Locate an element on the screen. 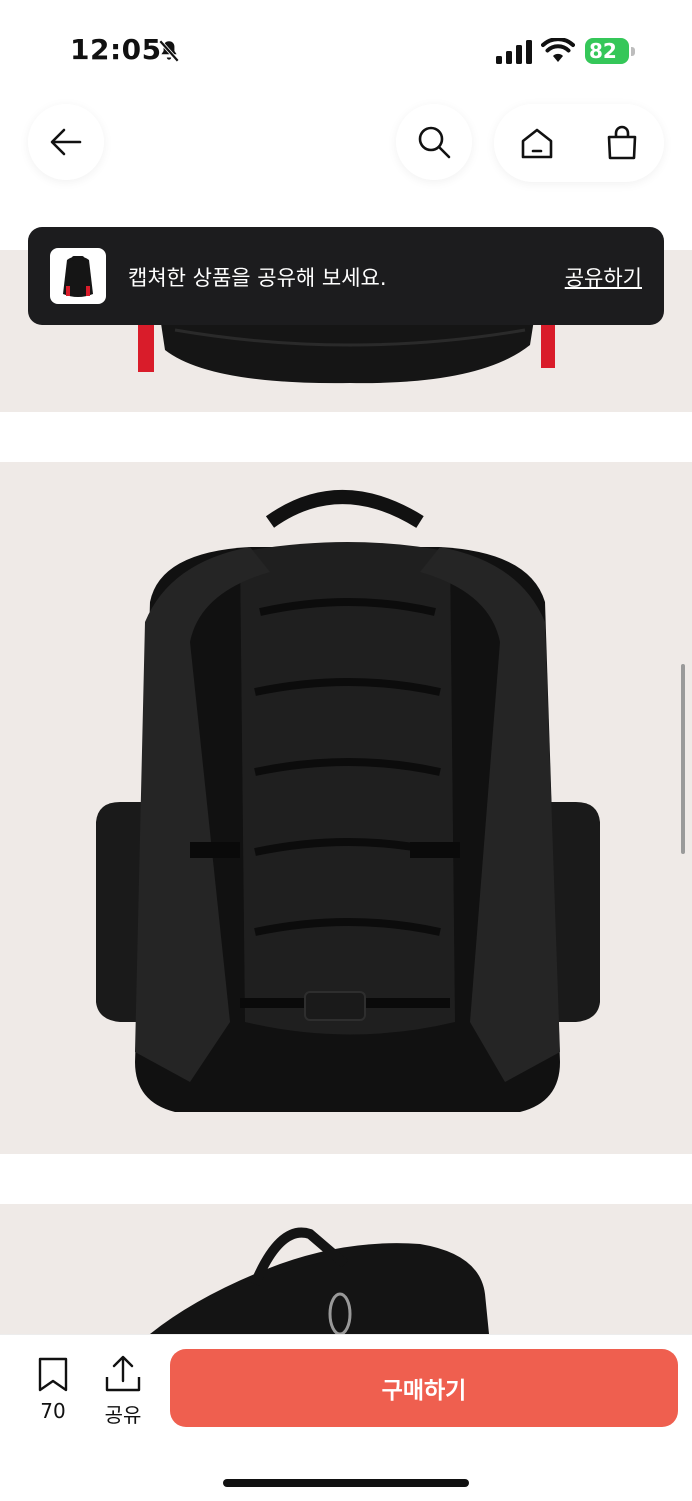 Image resolution: width=692 pixels, height=1501 pixels. nav-pill is located at coordinates (579, 143).